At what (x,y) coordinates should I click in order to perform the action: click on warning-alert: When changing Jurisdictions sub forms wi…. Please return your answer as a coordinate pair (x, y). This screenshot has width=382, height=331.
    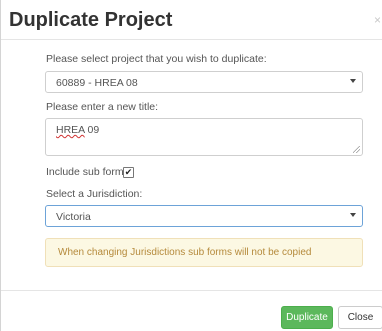
    Looking at the image, I should click on (204, 252).